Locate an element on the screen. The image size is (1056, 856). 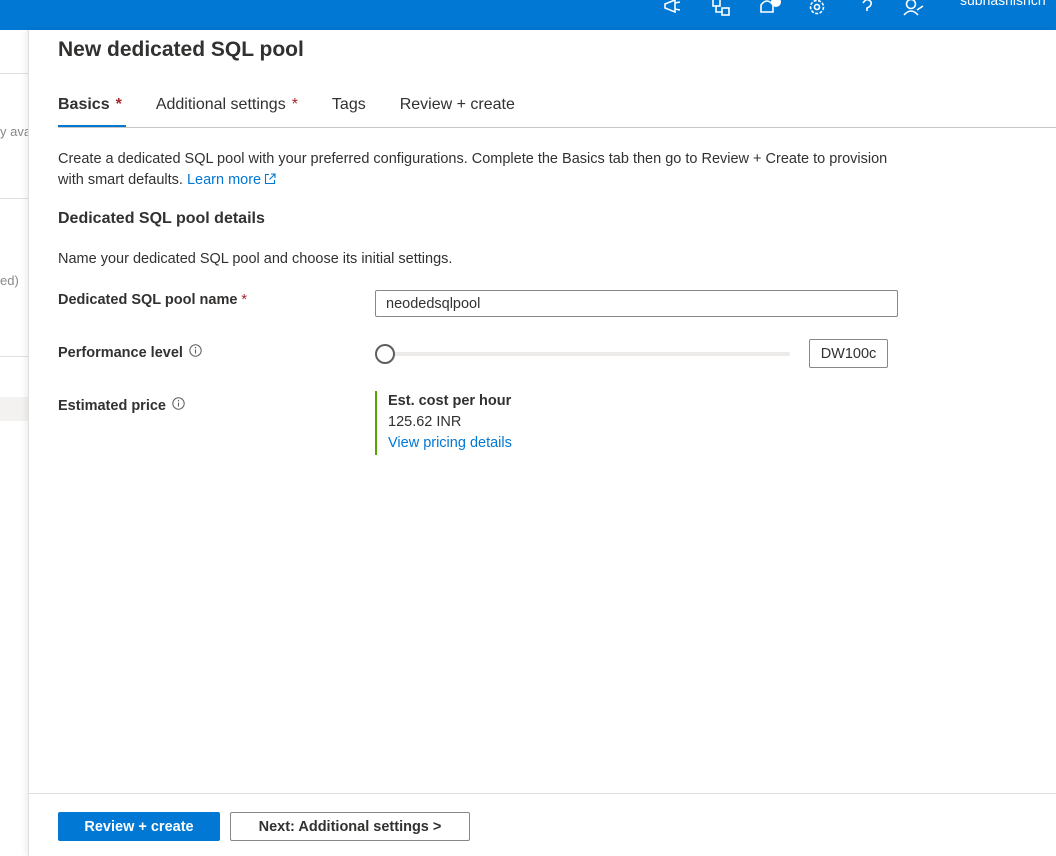
background-text-fragment: y ava is located at coordinates (14, 131).